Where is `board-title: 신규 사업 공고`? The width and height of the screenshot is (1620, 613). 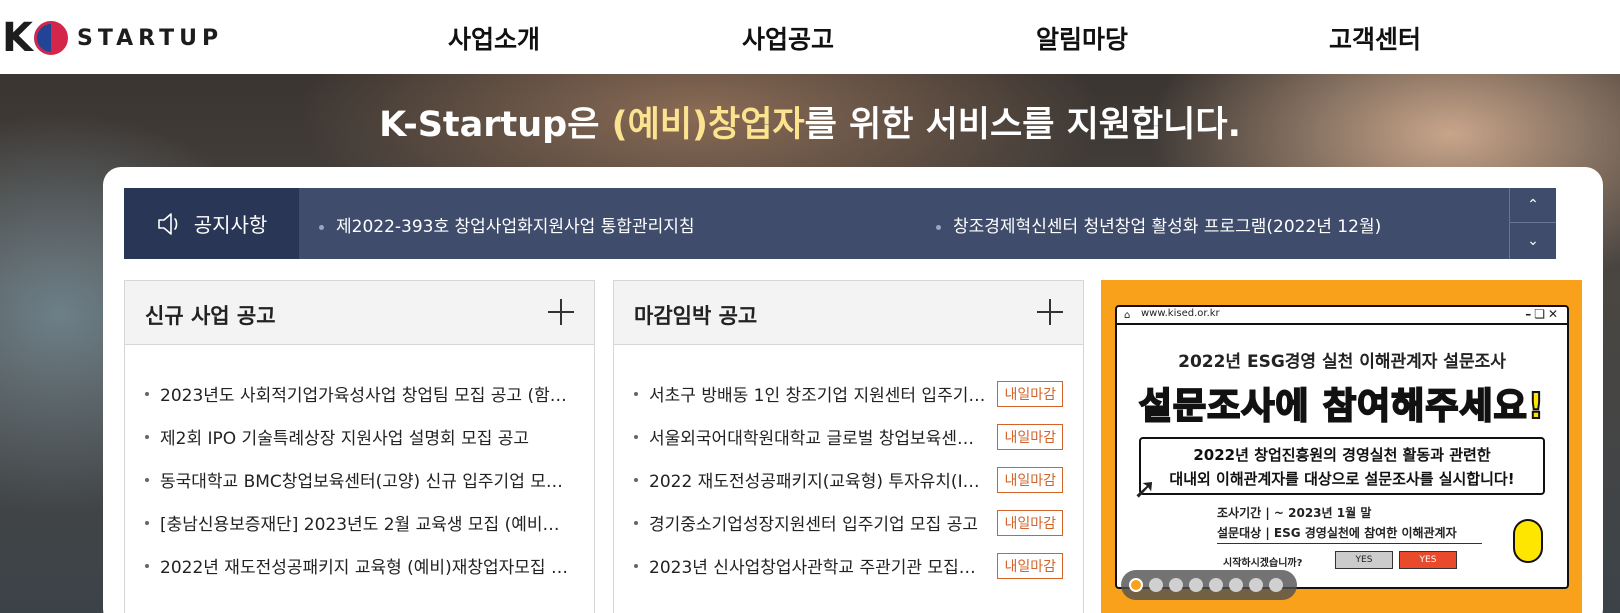 board-title: 신규 사업 공고 is located at coordinates (210, 316).